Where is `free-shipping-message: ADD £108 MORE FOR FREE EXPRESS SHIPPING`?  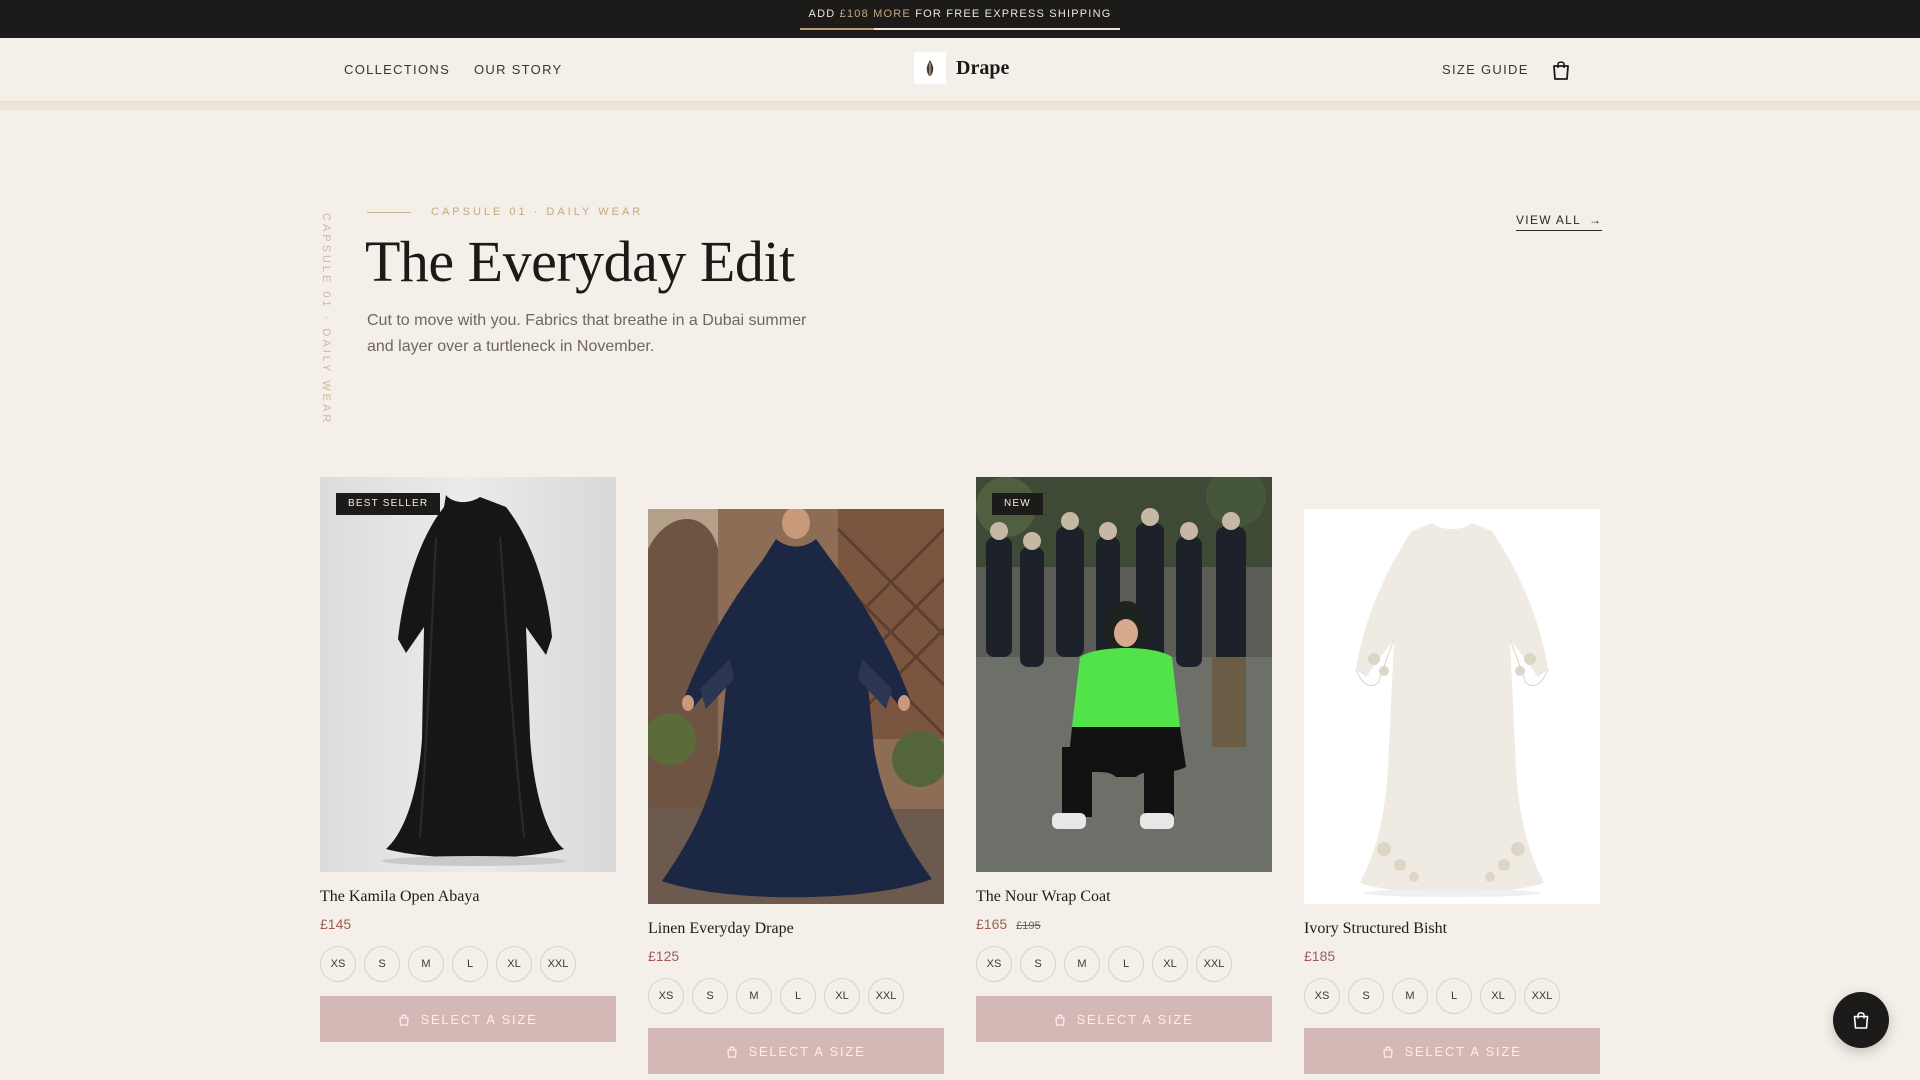
free-shipping-message: ADD £108 MORE FOR FREE EXPRESS SHIPPING is located at coordinates (960, 14).